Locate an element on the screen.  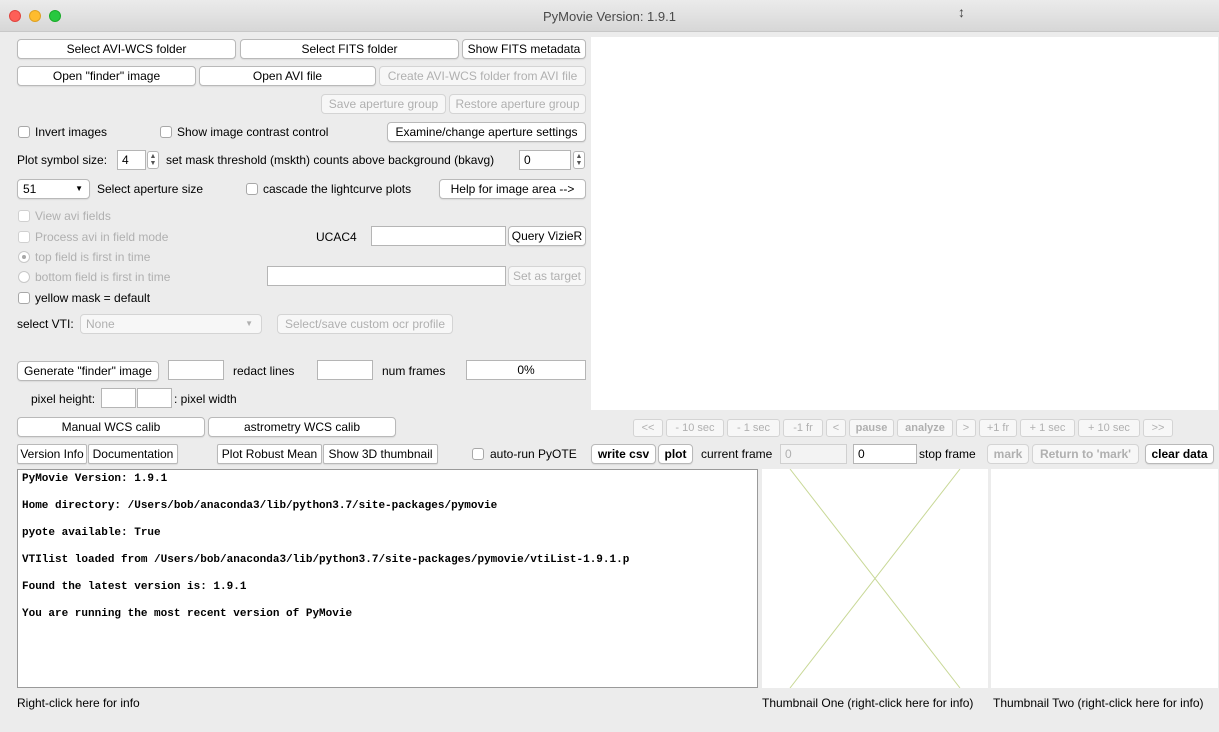
process-field-mode-label: Process avi in field mode is located at coordinates (102, 237).